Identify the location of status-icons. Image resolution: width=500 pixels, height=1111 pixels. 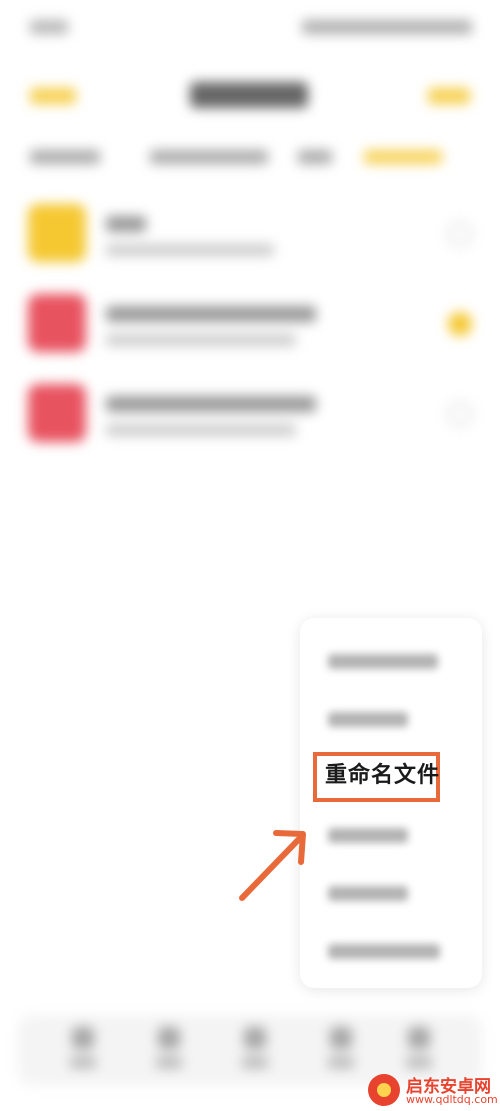
(387, 27).